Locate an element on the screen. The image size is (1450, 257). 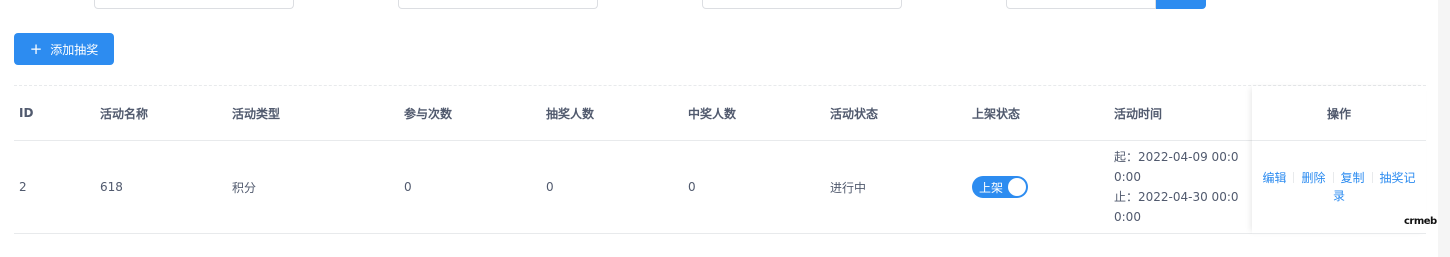
plus-icon: + is located at coordinates (36, 48).